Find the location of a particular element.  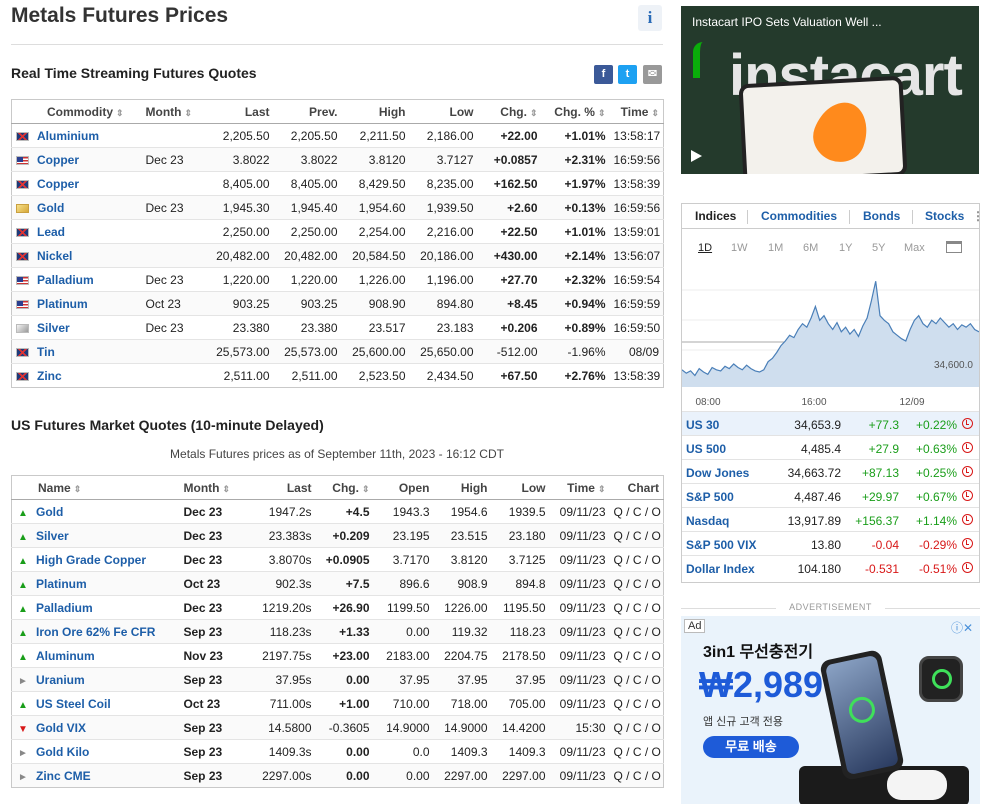

commodity-link: Aluminium is located at coordinates (68, 136).